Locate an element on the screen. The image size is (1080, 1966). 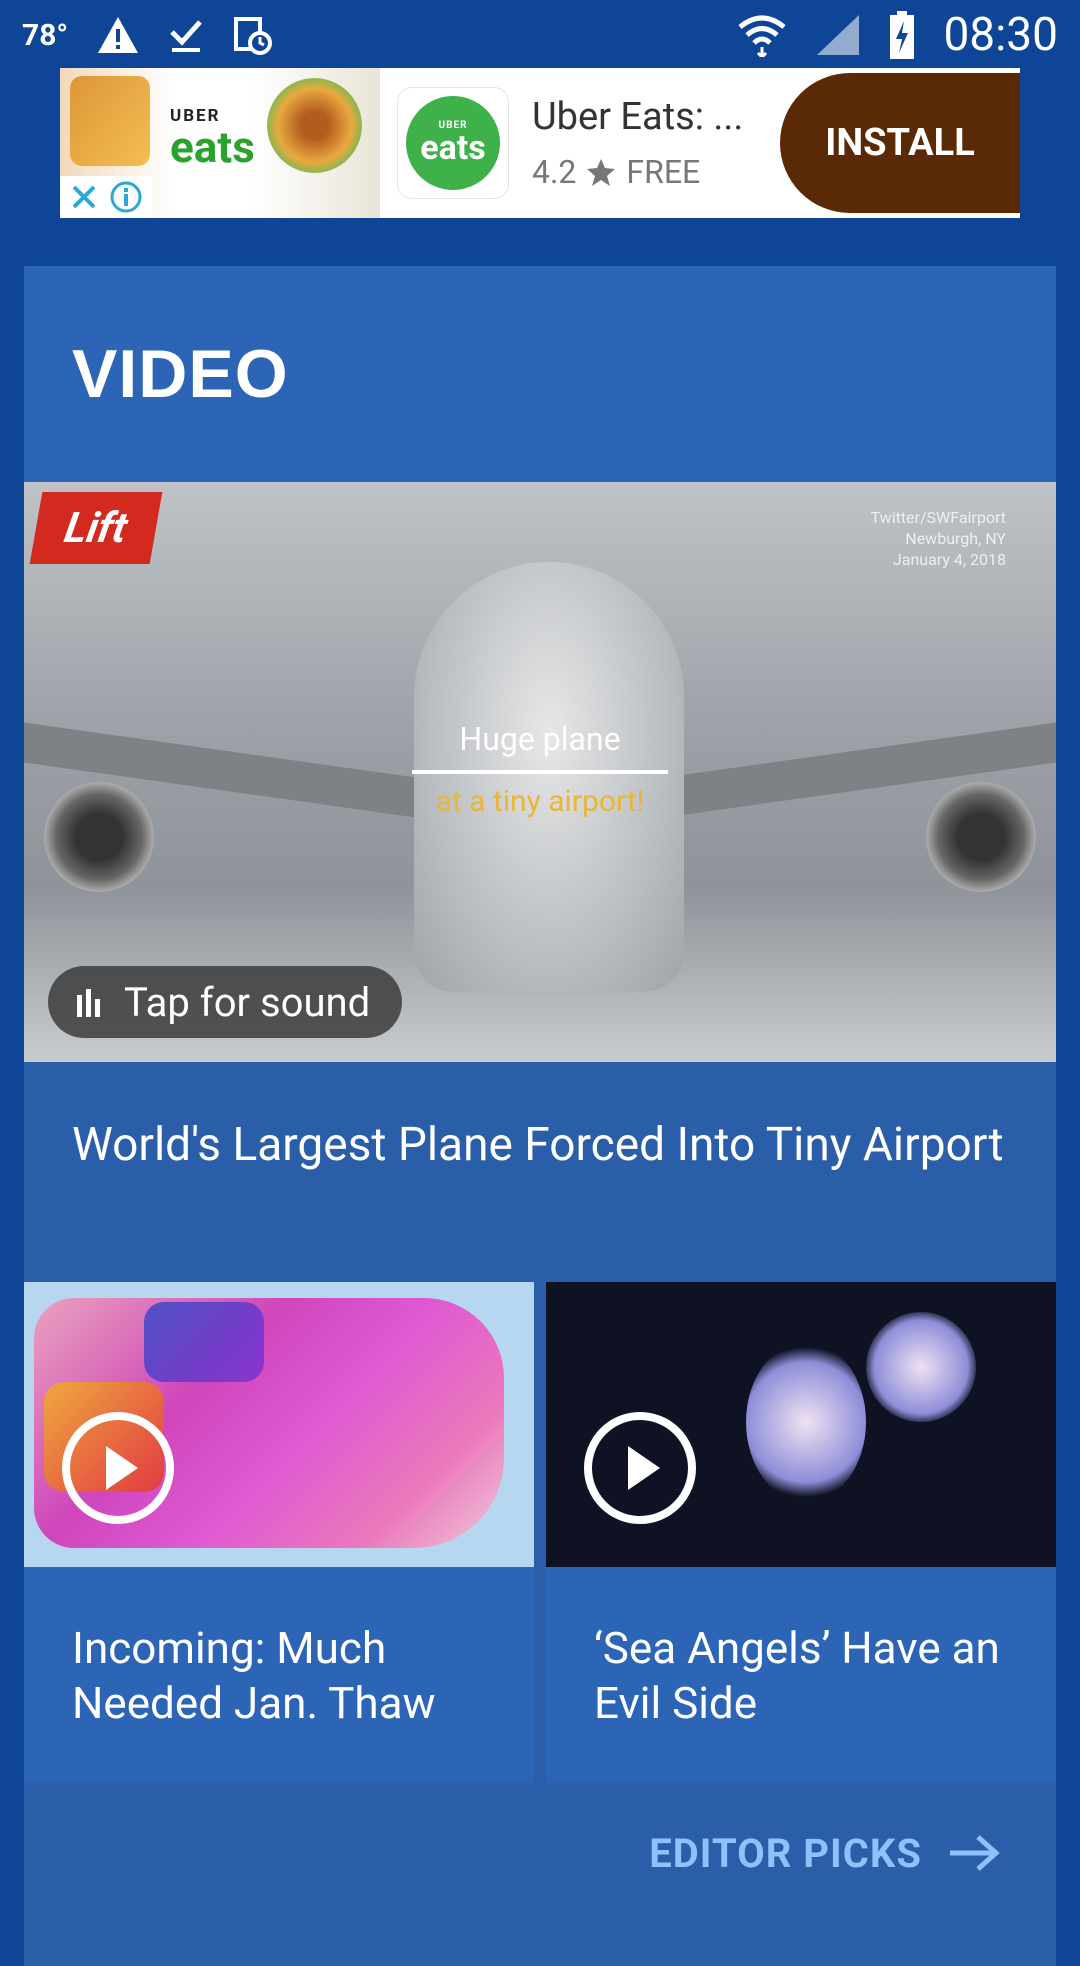
plane-body is located at coordinates (549, 777).